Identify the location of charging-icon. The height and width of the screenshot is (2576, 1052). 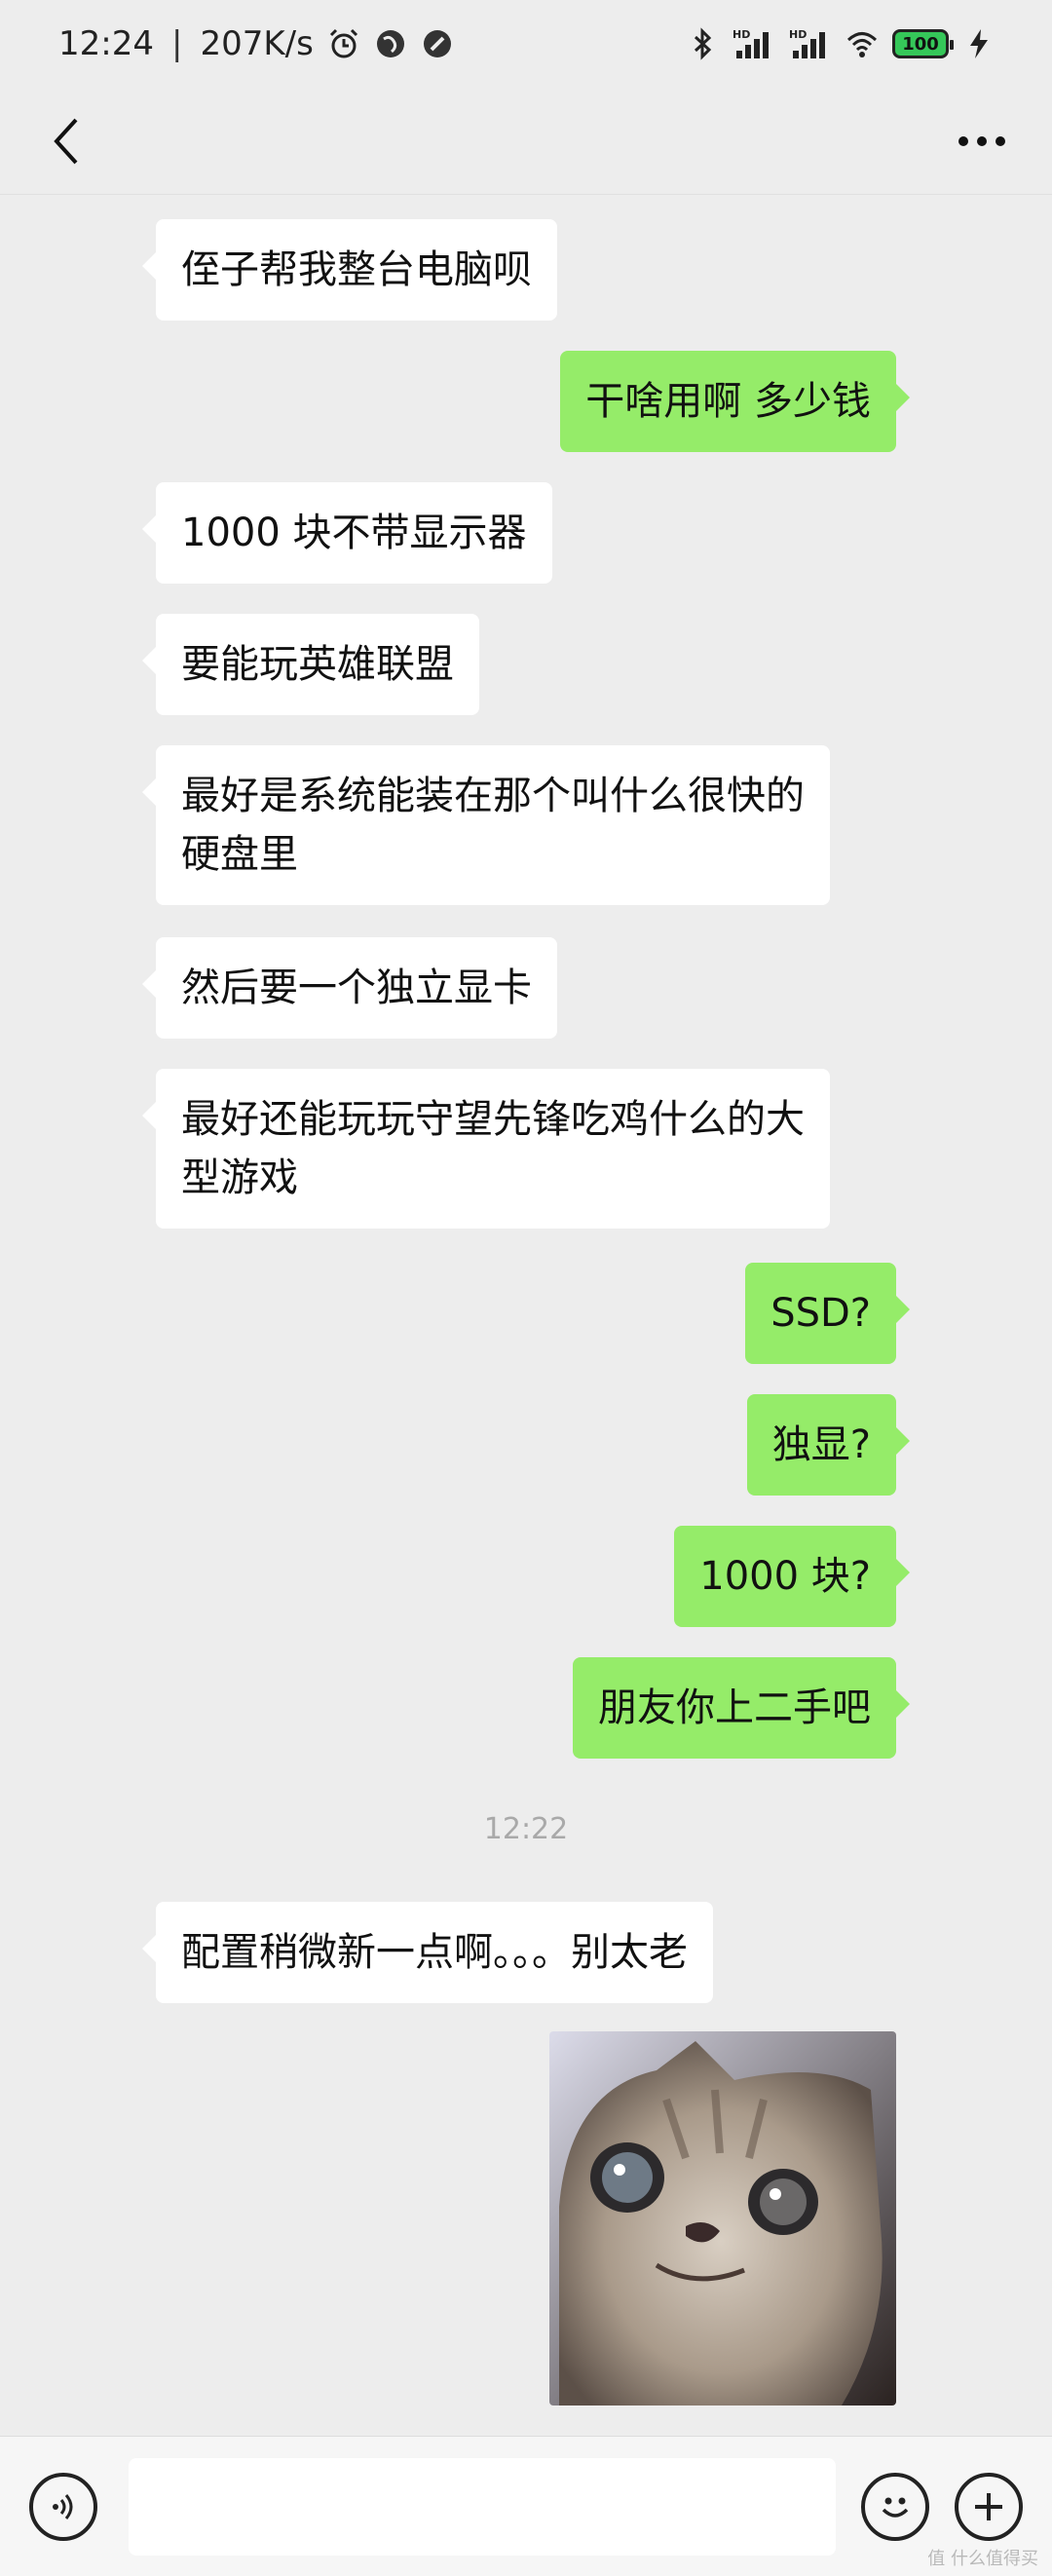
(979, 43).